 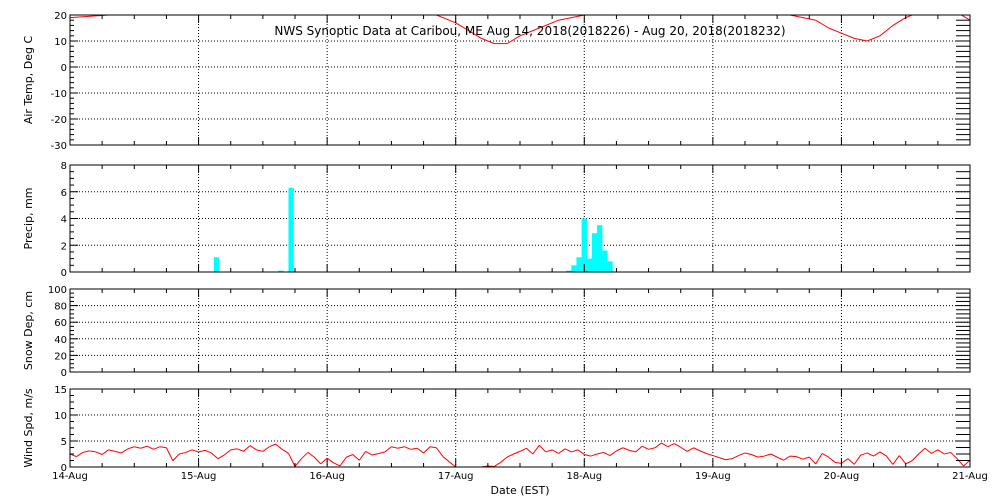 What do you see at coordinates (713, 476) in the screenshot?
I see `x-tick-label: 19-Aug` at bounding box center [713, 476].